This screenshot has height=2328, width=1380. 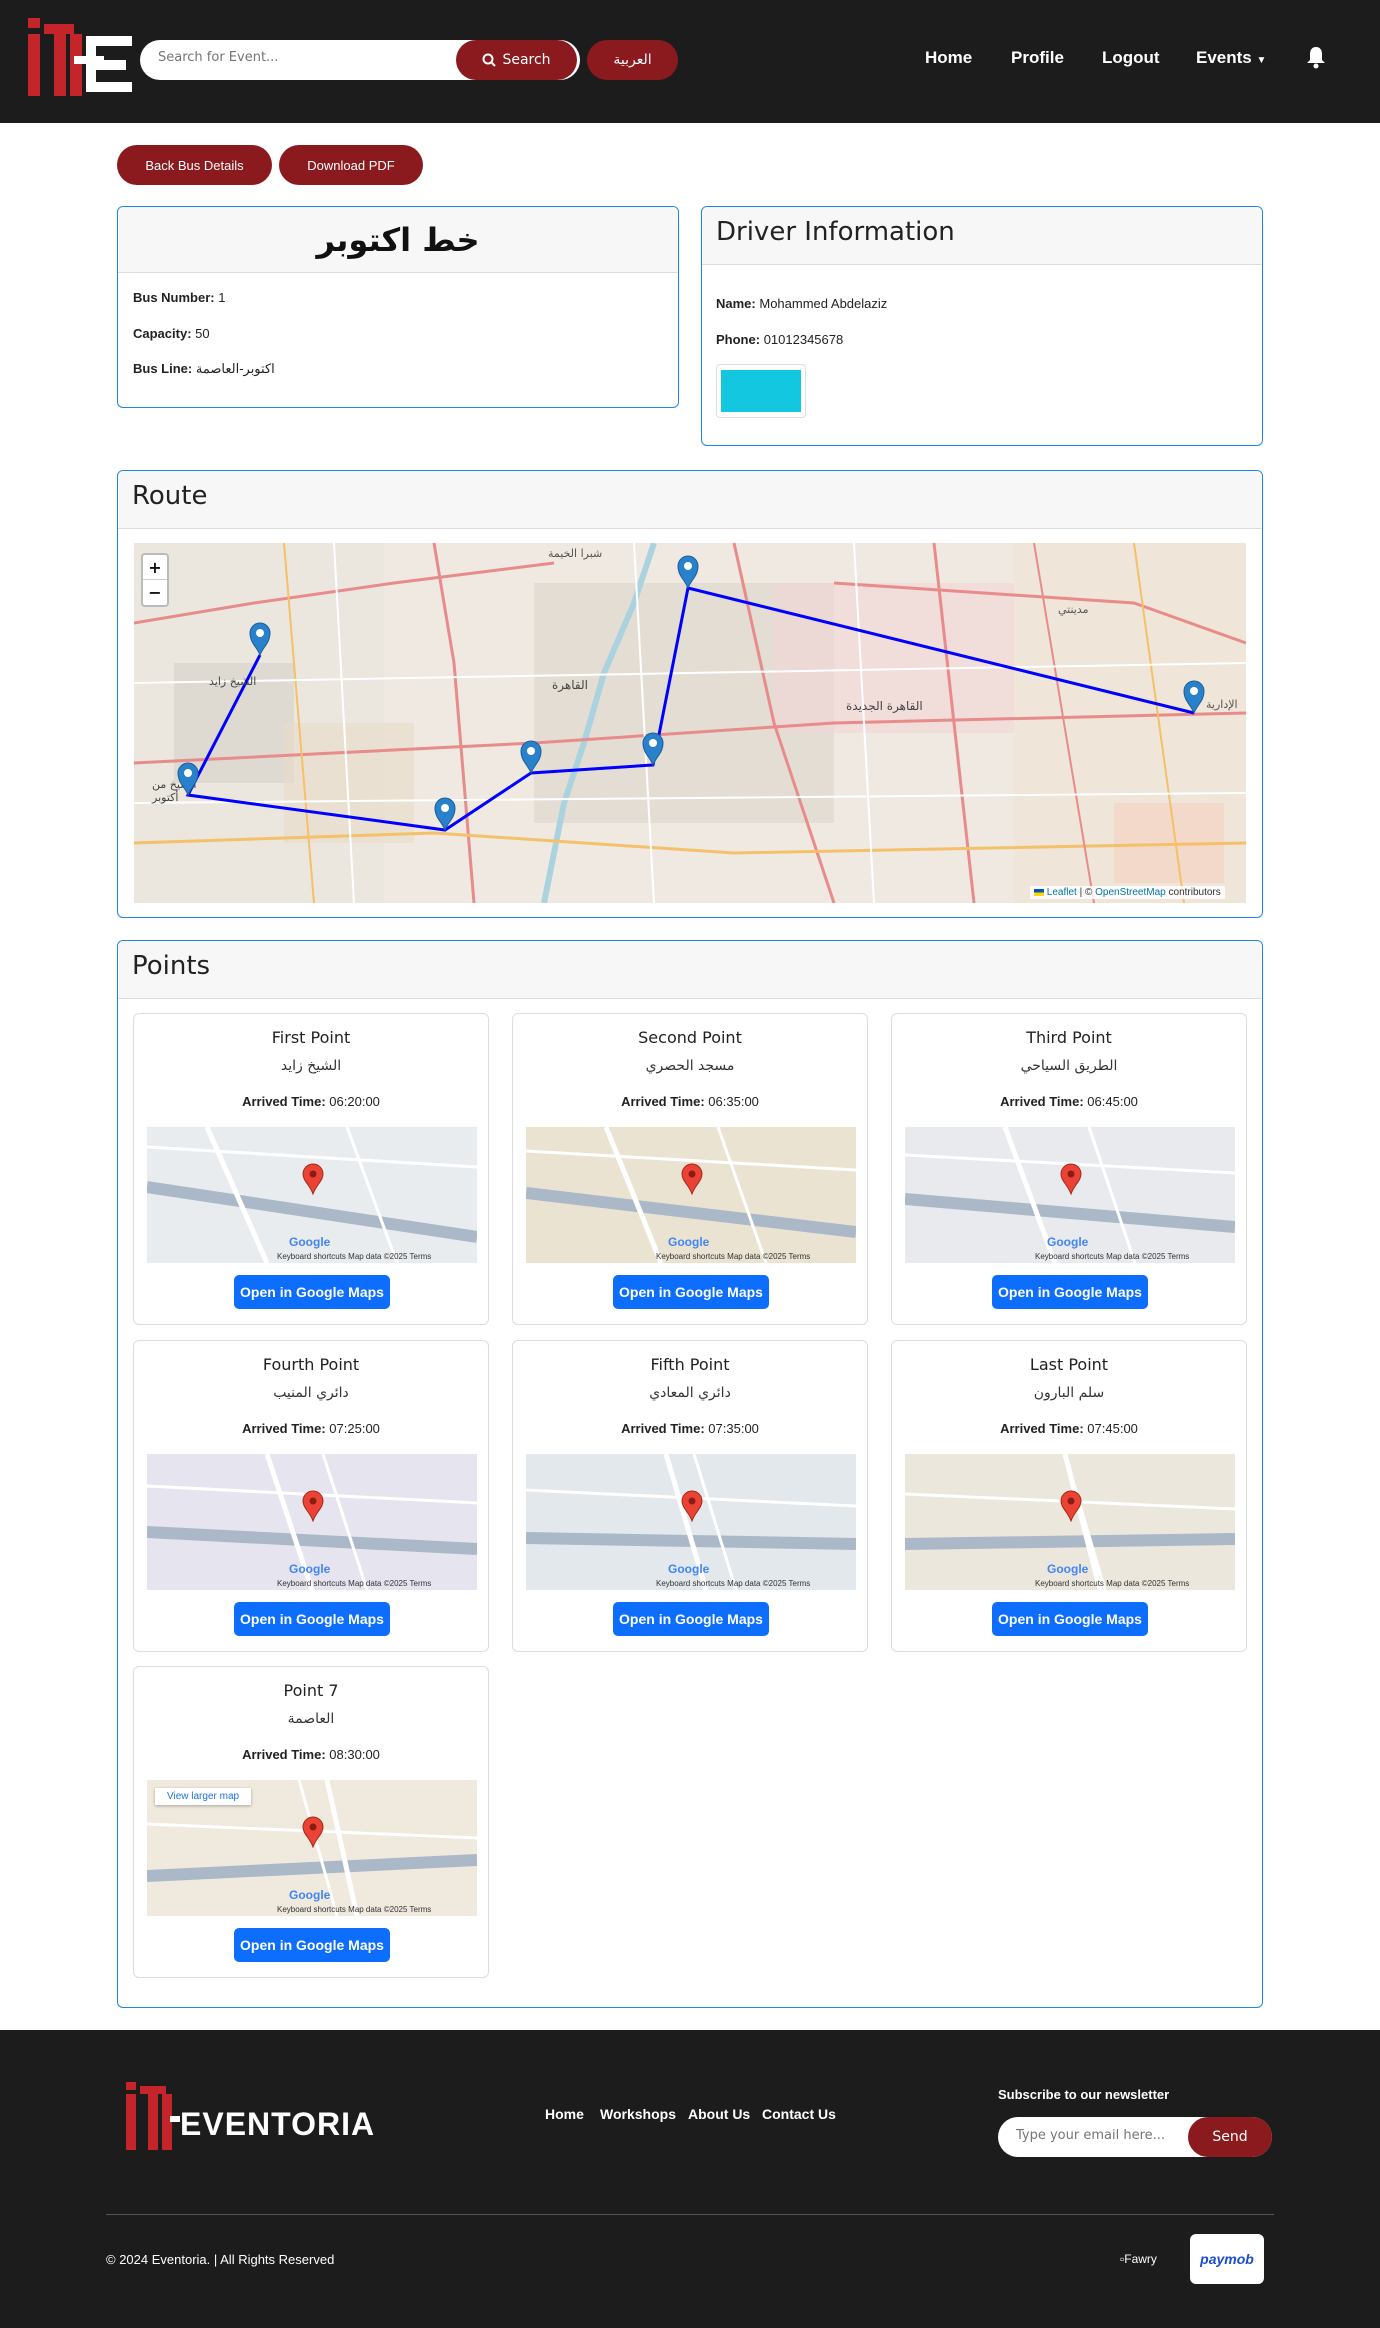 What do you see at coordinates (1224, 57) in the screenshot?
I see `nav-events-label: Events` at bounding box center [1224, 57].